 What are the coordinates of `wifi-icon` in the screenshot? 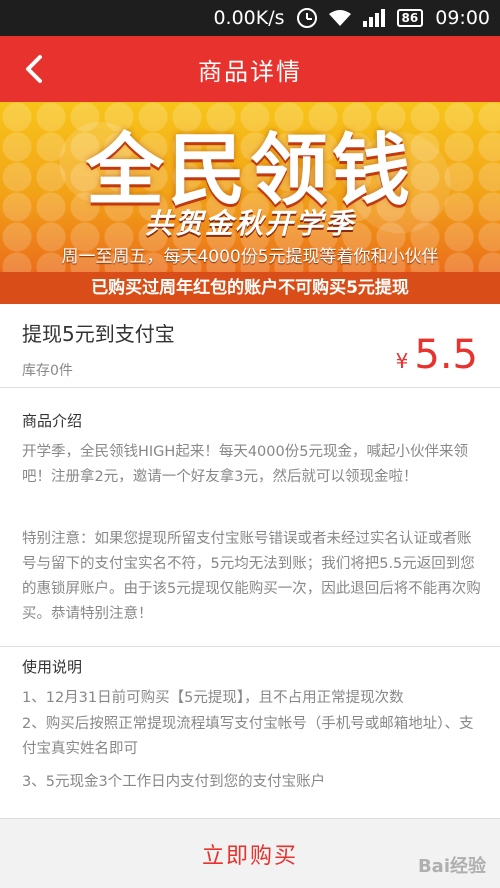 It's located at (339, 18).